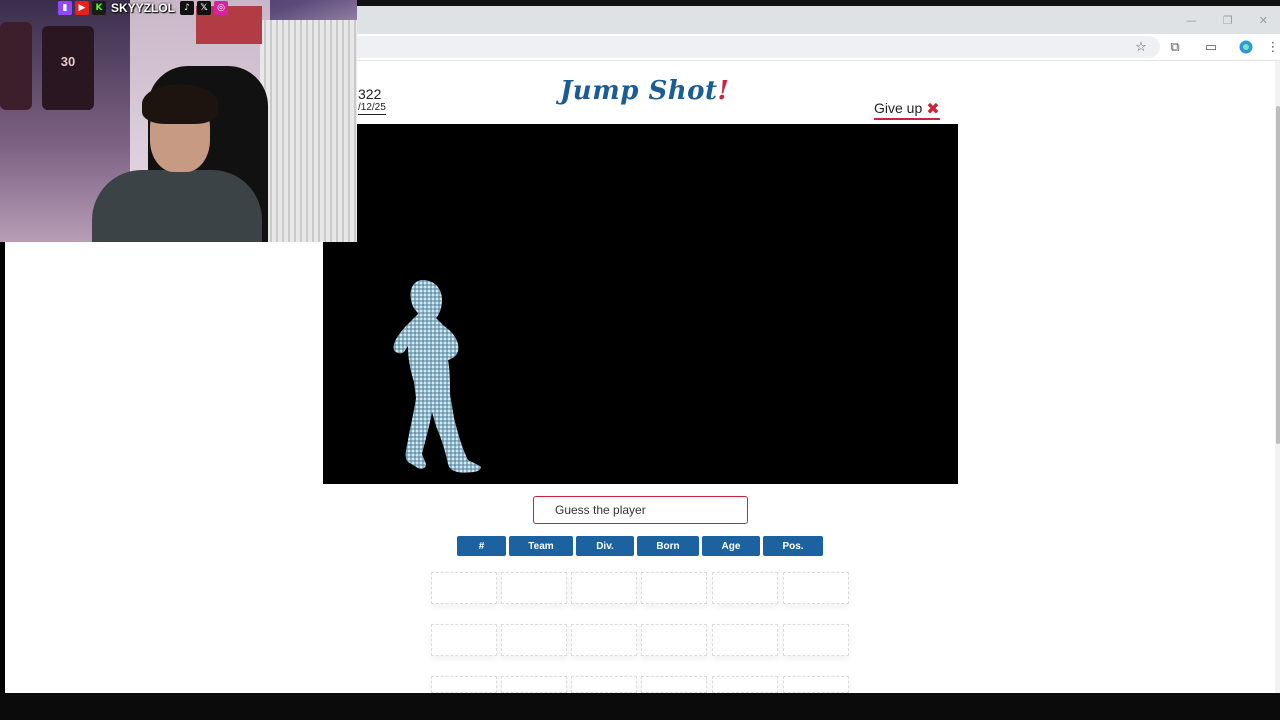 Image resolution: width=1280 pixels, height=720 pixels. I want to click on logo-accent: !, so click(723, 91).